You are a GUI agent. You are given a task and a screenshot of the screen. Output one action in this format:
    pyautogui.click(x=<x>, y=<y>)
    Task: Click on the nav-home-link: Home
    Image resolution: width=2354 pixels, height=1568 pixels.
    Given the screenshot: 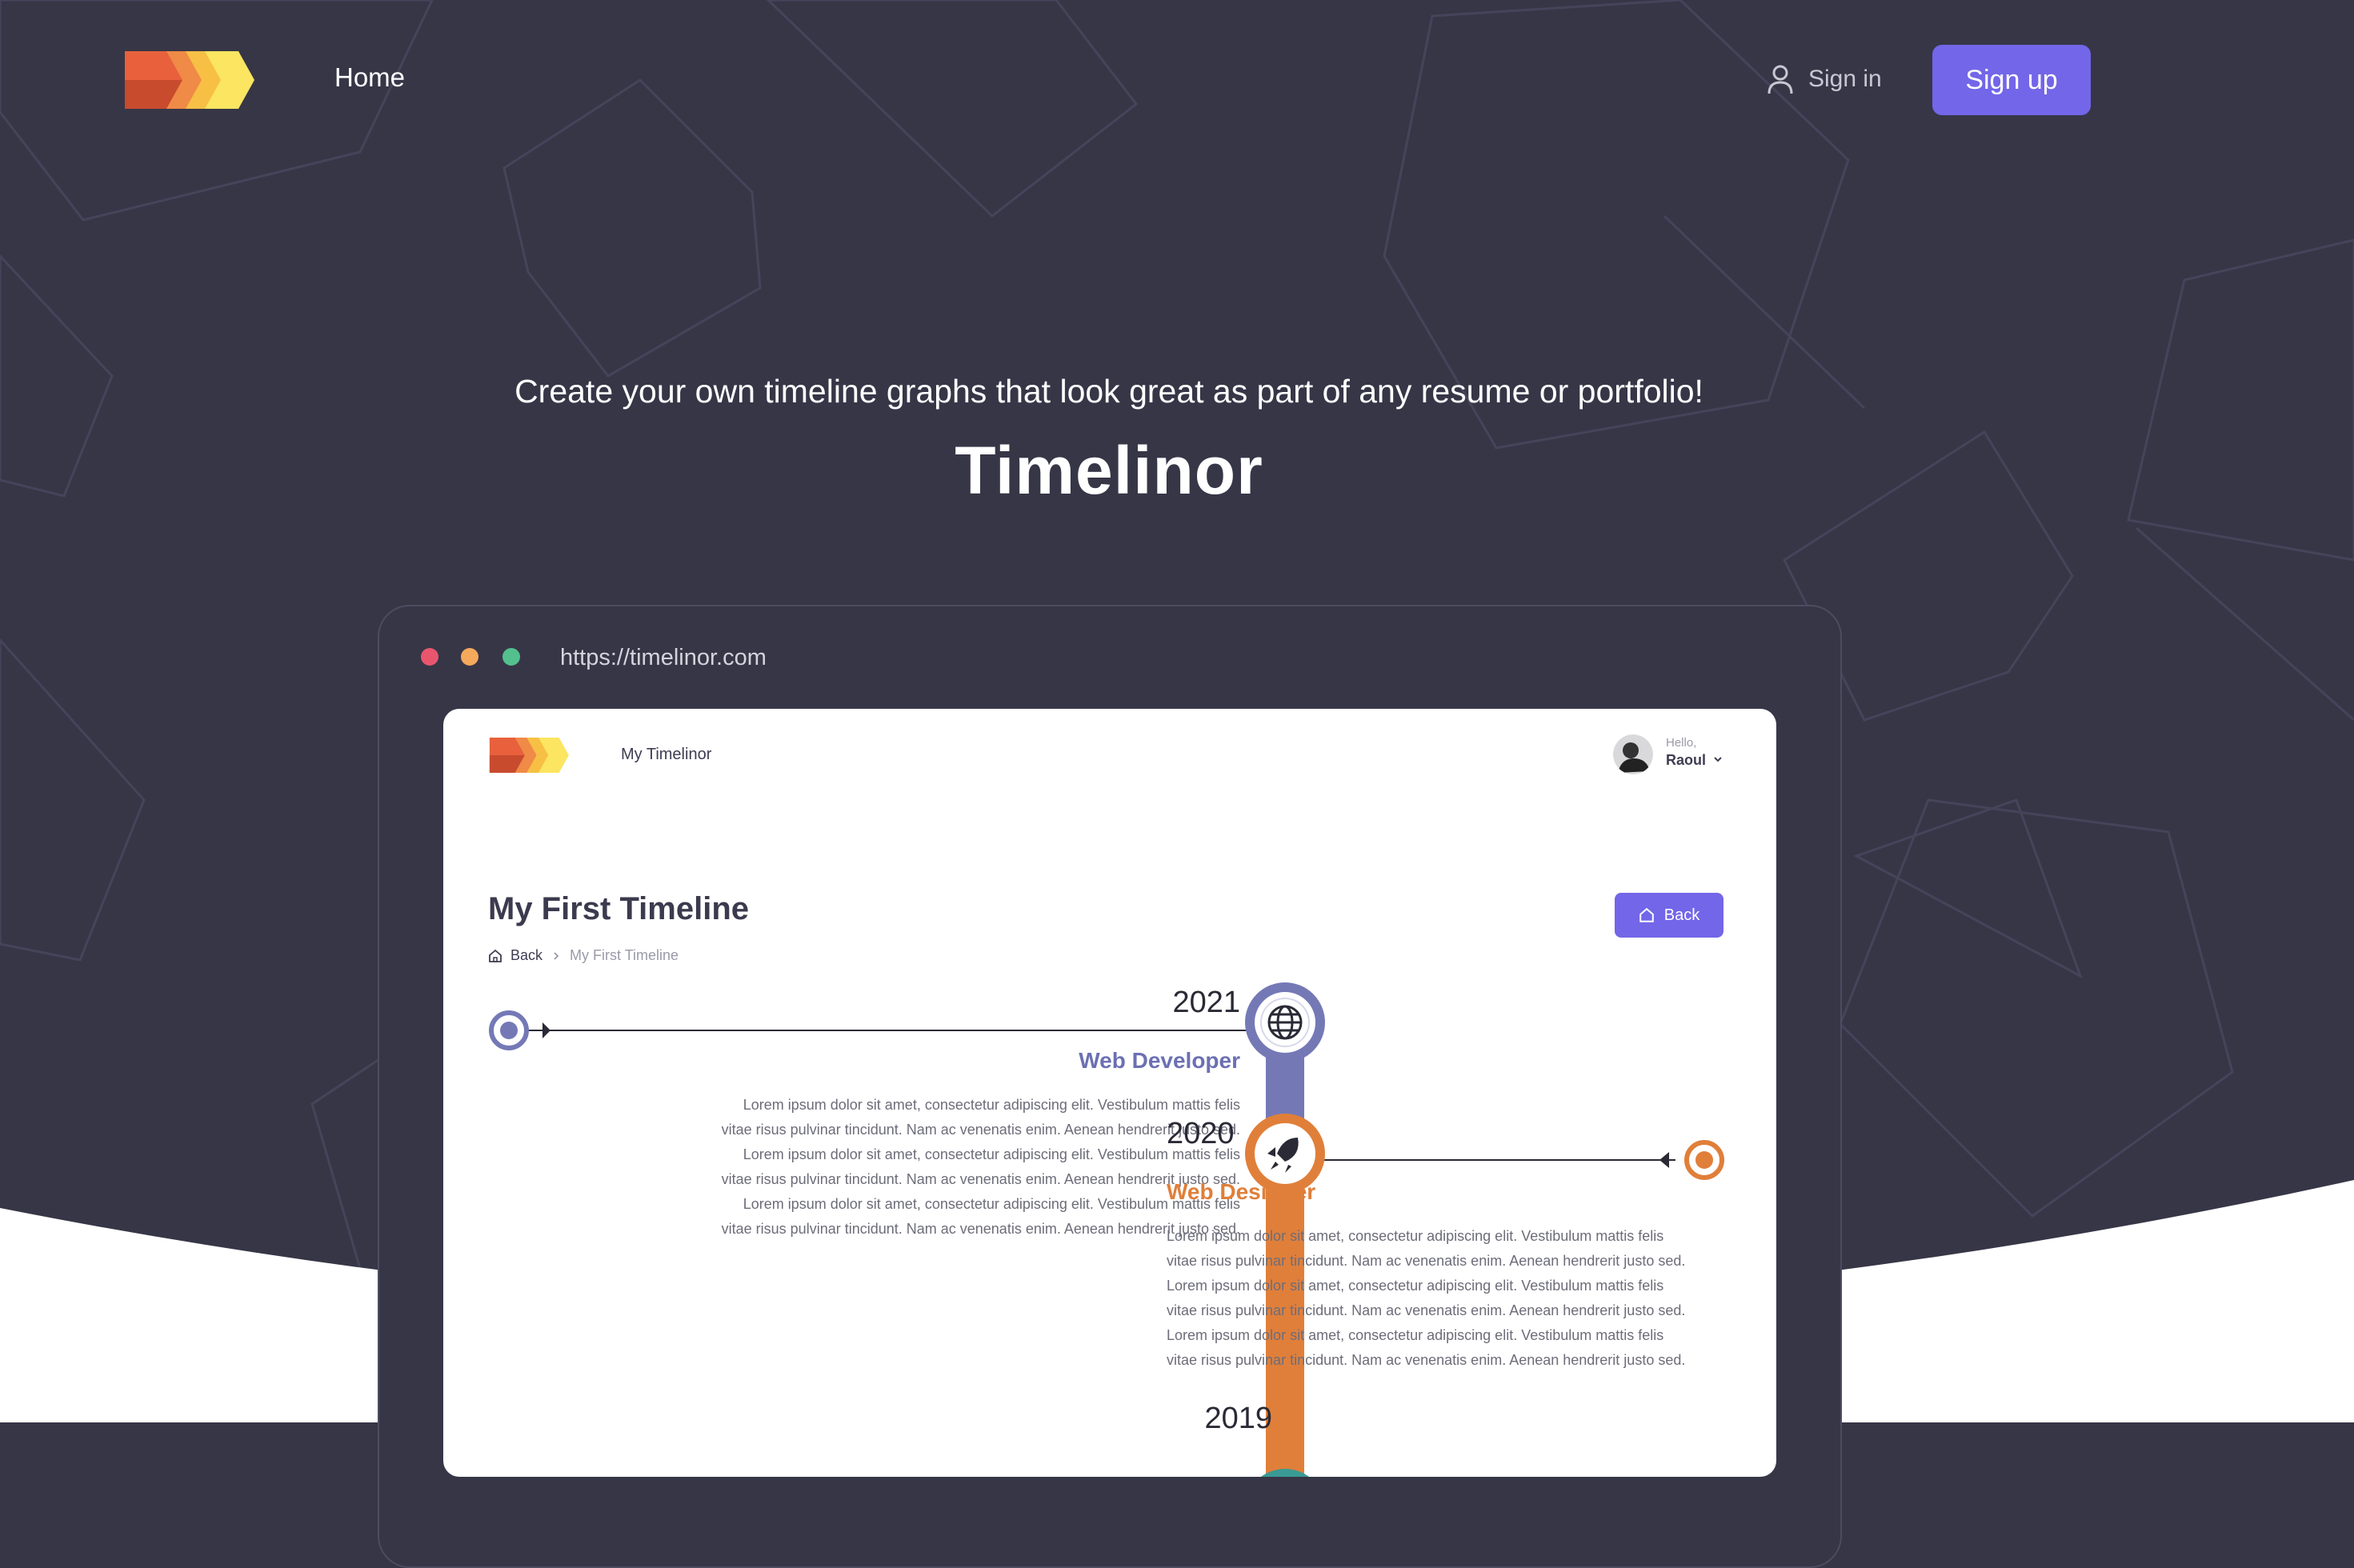 What is the action you would take?
    pyautogui.click(x=369, y=77)
    